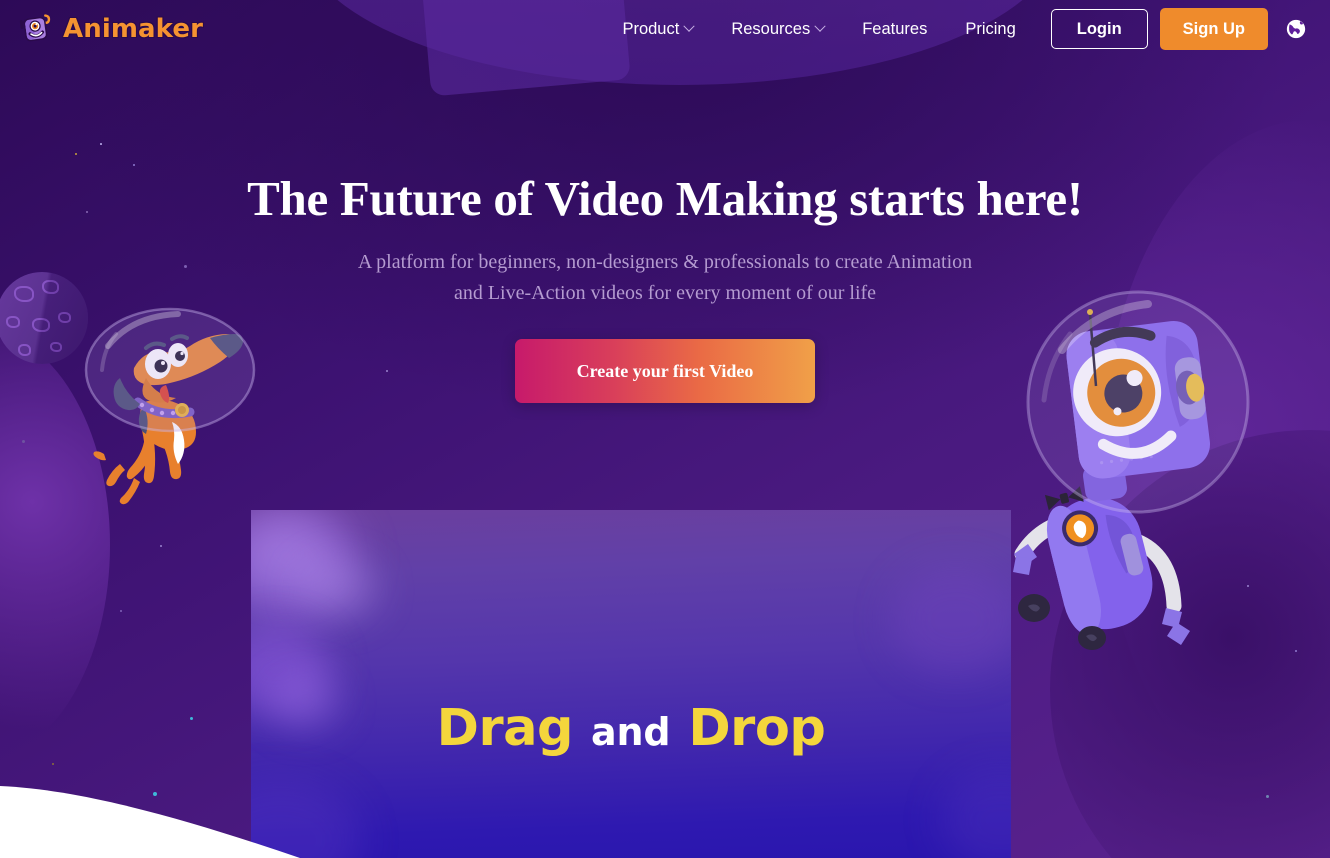  Describe the element at coordinates (36, 29) in the screenshot. I see `animaker-robot-logo-icon` at that location.